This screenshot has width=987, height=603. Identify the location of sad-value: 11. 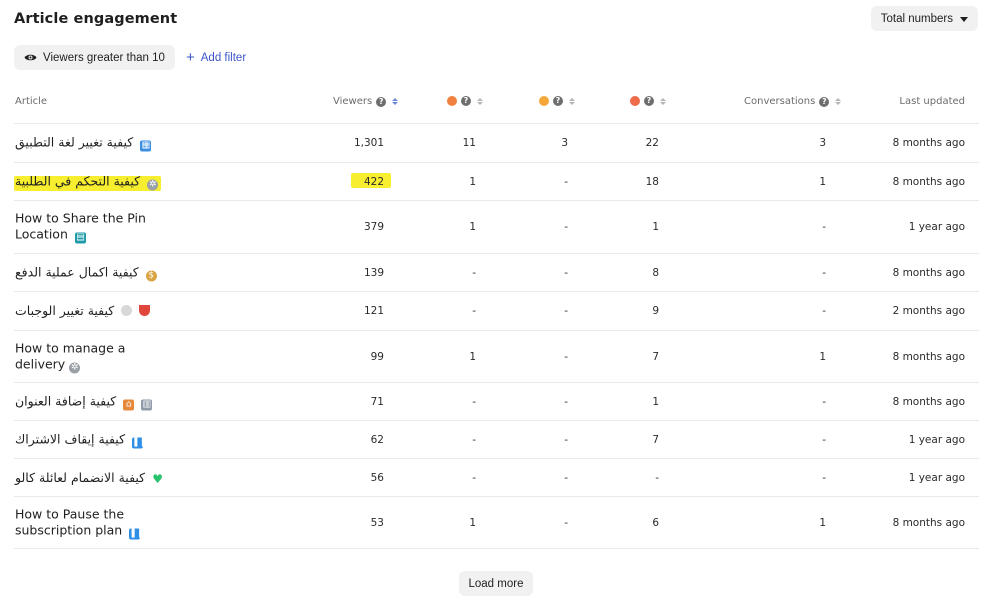
(469, 143).